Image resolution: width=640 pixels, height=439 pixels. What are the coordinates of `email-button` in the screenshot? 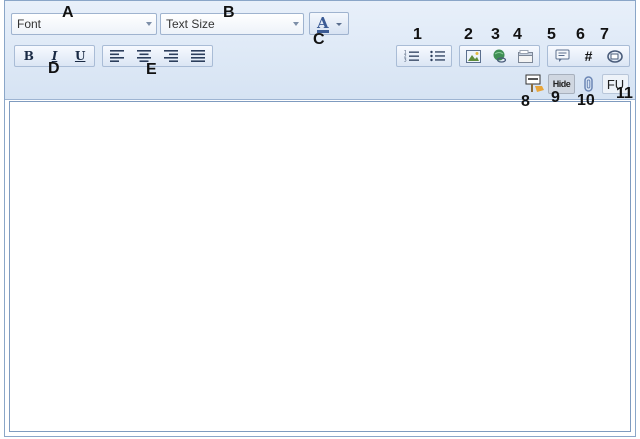 It's located at (615, 56).